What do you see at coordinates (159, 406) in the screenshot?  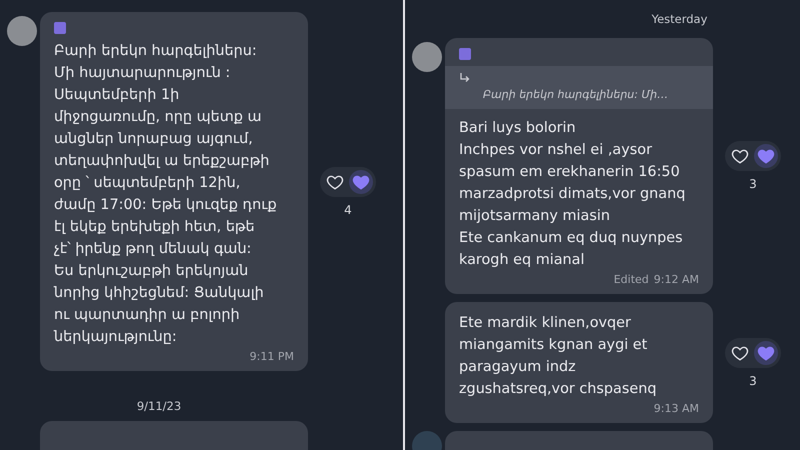 I see `date-divider: 9/11/23` at bounding box center [159, 406].